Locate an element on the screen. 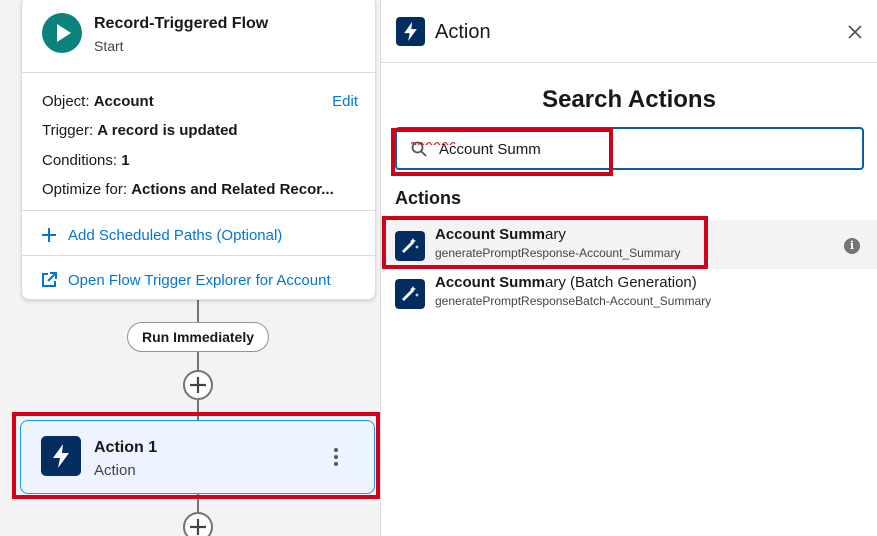  add-scheduled-paths-label: Add Scheduled Paths (Optional) is located at coordinates (175, 235).